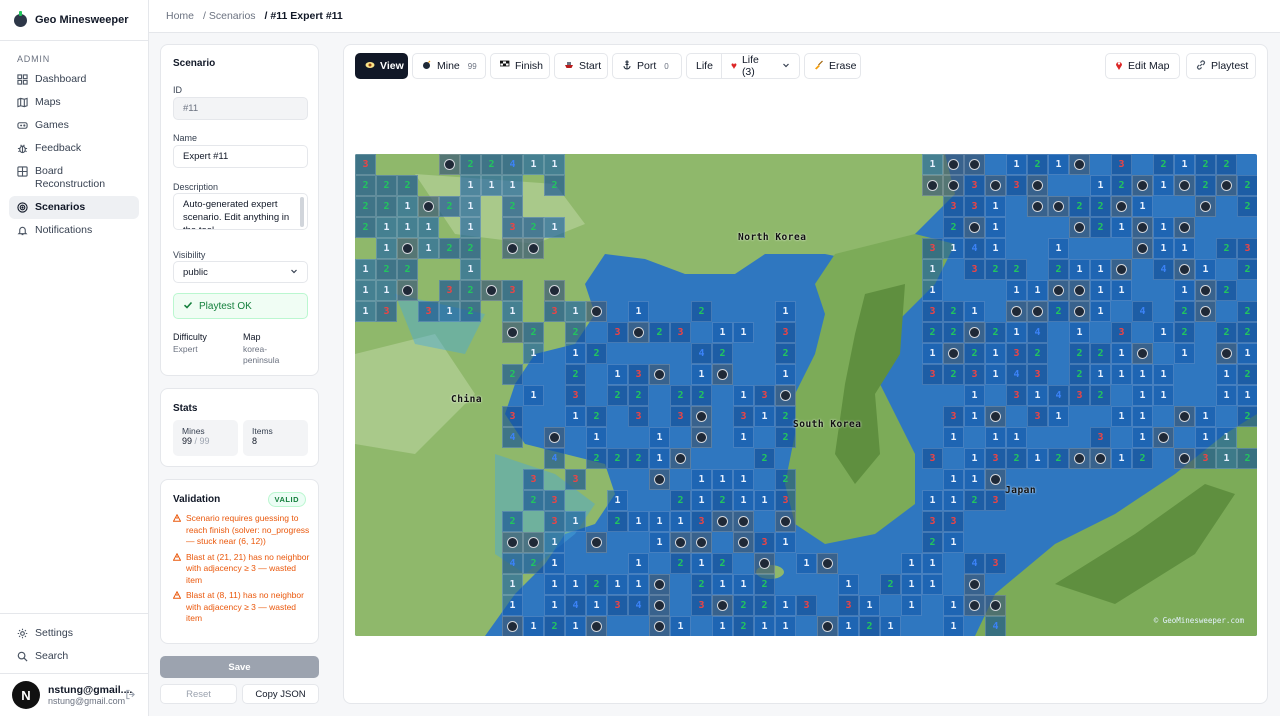  Describe the element at coordinates (74, 633) in the screenshot. I see `sidebar-item-settings: Settings` at that location.